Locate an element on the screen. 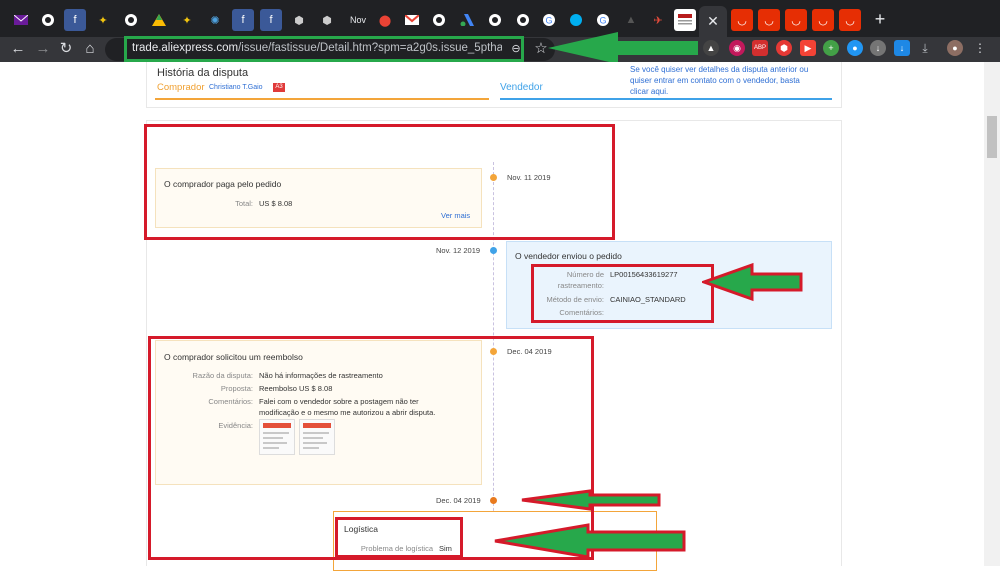 The height and width of the screenshot is (571, 1000). timeline-dot is located at coordinates (493, 250).